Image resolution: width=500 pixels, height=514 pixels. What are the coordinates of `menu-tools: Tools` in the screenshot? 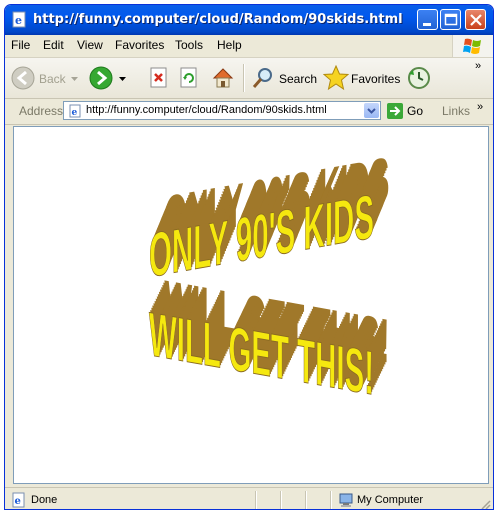 It's located at (189, 45).